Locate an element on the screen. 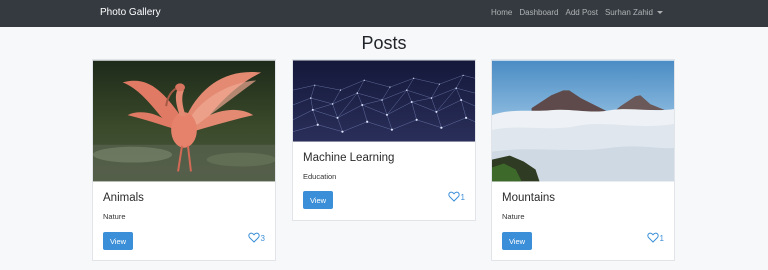 The image size is (768, 270). nav-home-link: Home is located at coordinates (501, 12).